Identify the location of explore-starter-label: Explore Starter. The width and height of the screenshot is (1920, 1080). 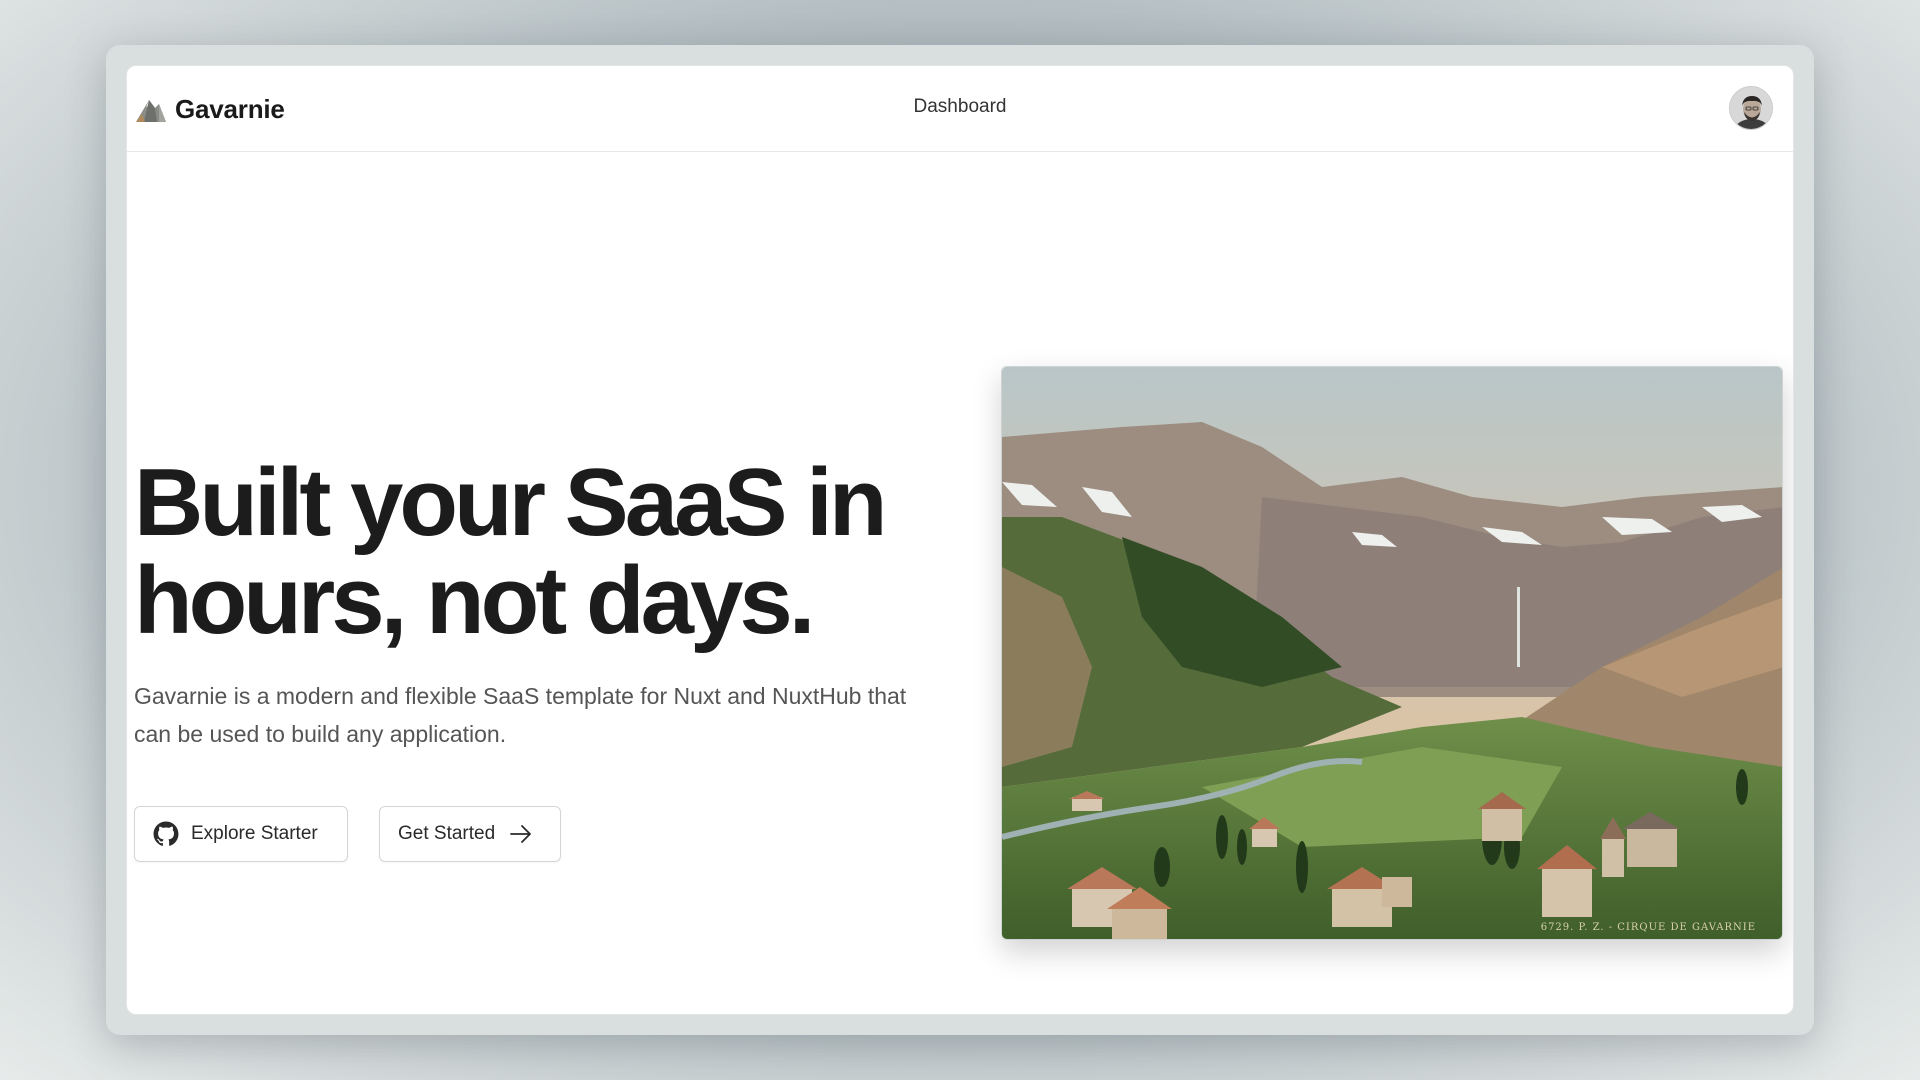
(254, 833).